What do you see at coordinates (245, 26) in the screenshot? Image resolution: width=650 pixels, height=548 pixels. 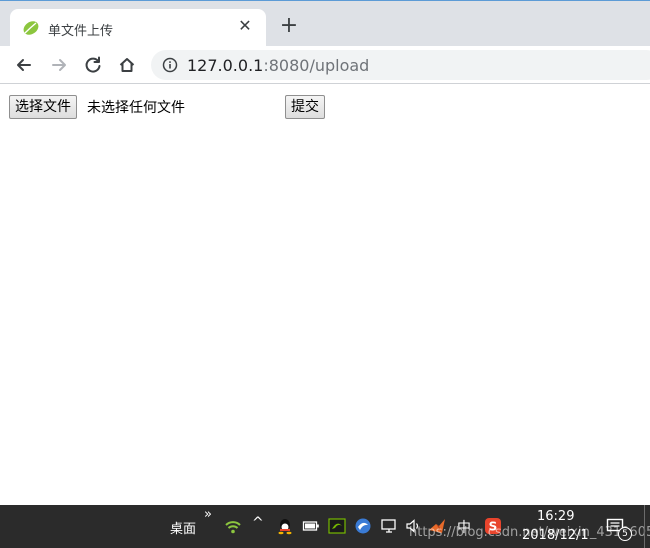 I see `tab-close-icon: ✕` at bounding box center [245, 26].